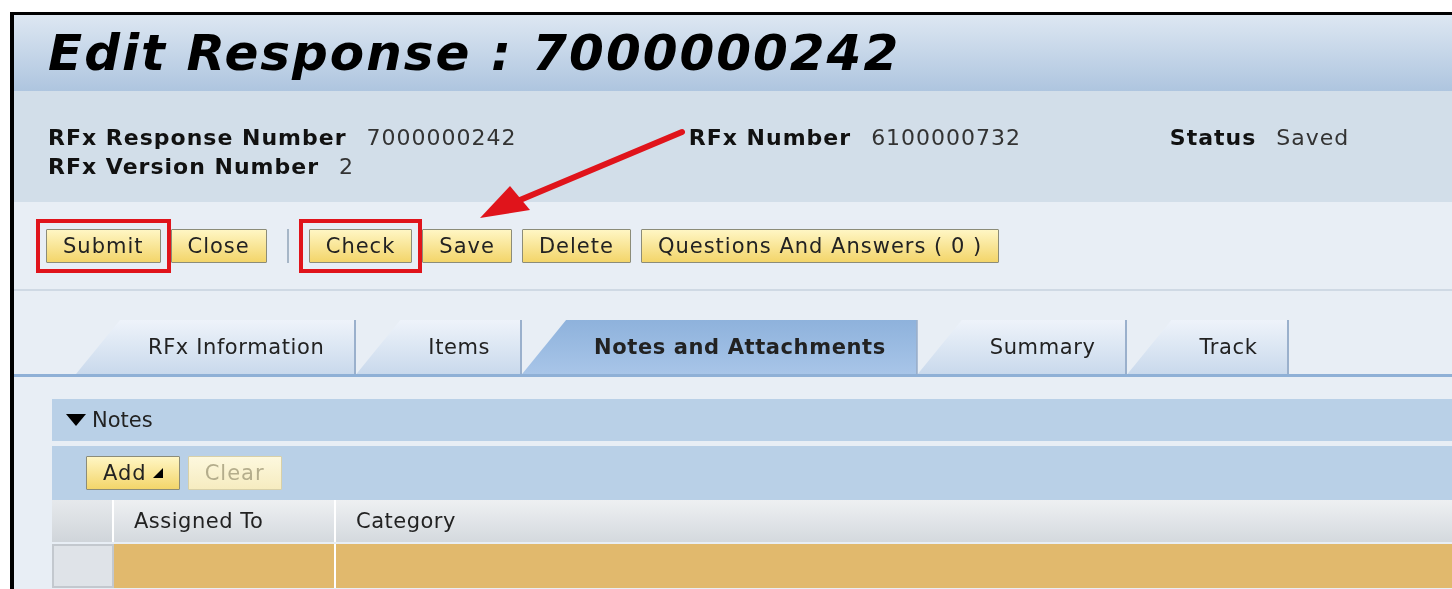  What do you see at coordinates (441, 137) in the screenshot?
I see `field-value: 7000000242` at bounding box center [441, 137].